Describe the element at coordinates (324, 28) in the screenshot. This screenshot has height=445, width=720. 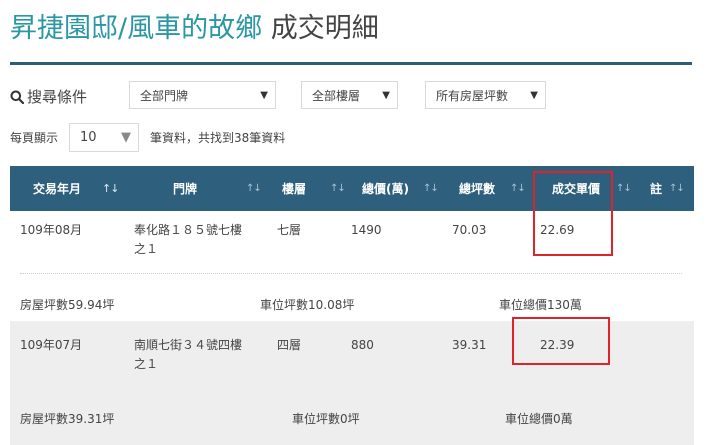
I see `title-suffix: 成交明細` at that location.